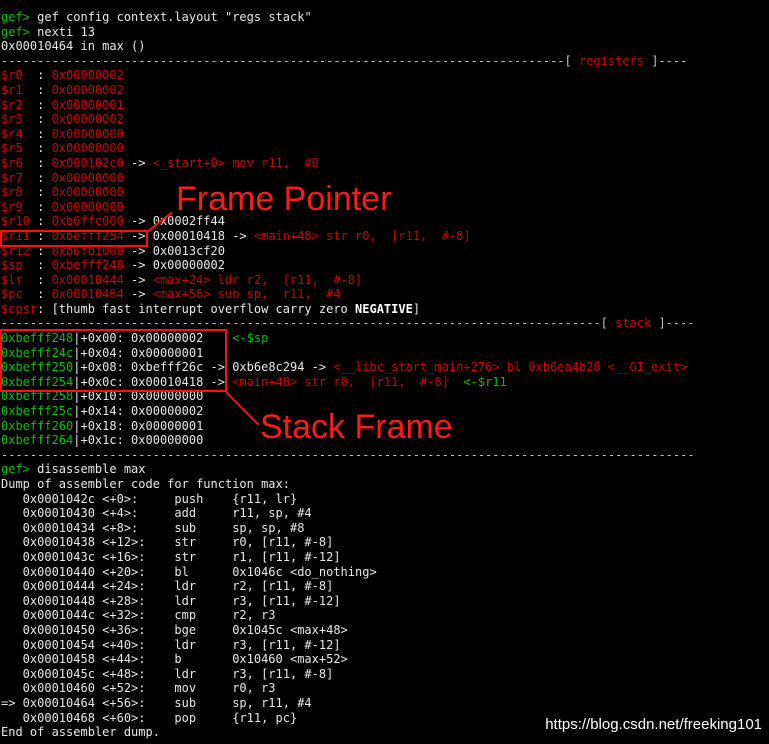  Describe the element at coordinates (416, 308) in the screenshot. I see `cpsr-flags: ]` at that location.